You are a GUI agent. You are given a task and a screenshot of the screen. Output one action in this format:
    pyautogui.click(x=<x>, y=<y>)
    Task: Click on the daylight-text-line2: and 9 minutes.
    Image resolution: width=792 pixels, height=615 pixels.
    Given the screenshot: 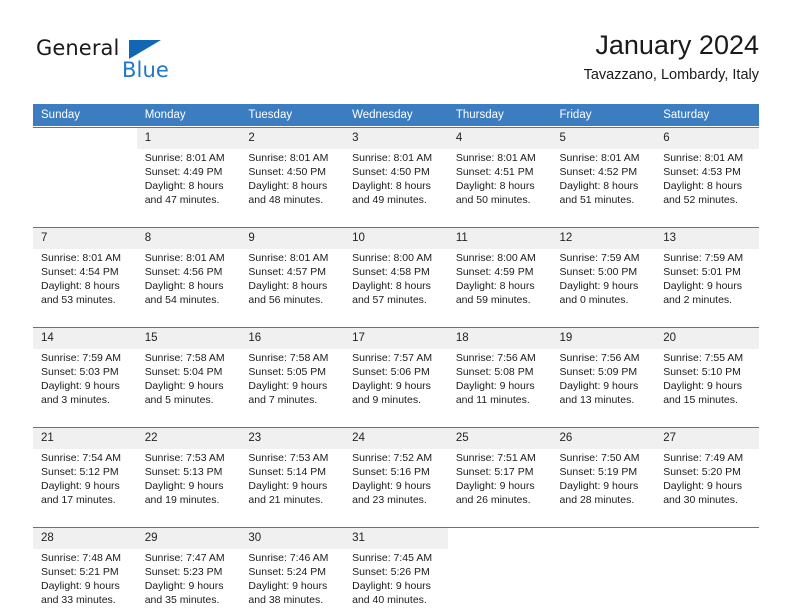 What is the action you would take?
    pyautogui.click(x=386, y=400)
    